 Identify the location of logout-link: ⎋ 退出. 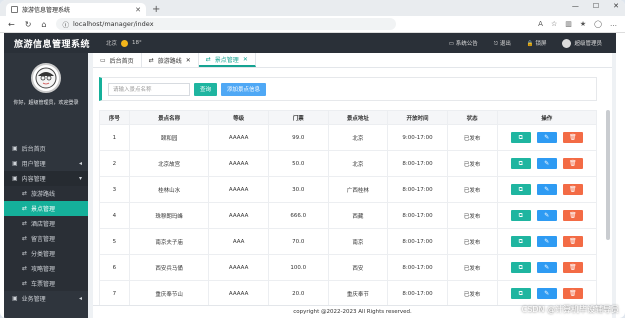
(502, 43).